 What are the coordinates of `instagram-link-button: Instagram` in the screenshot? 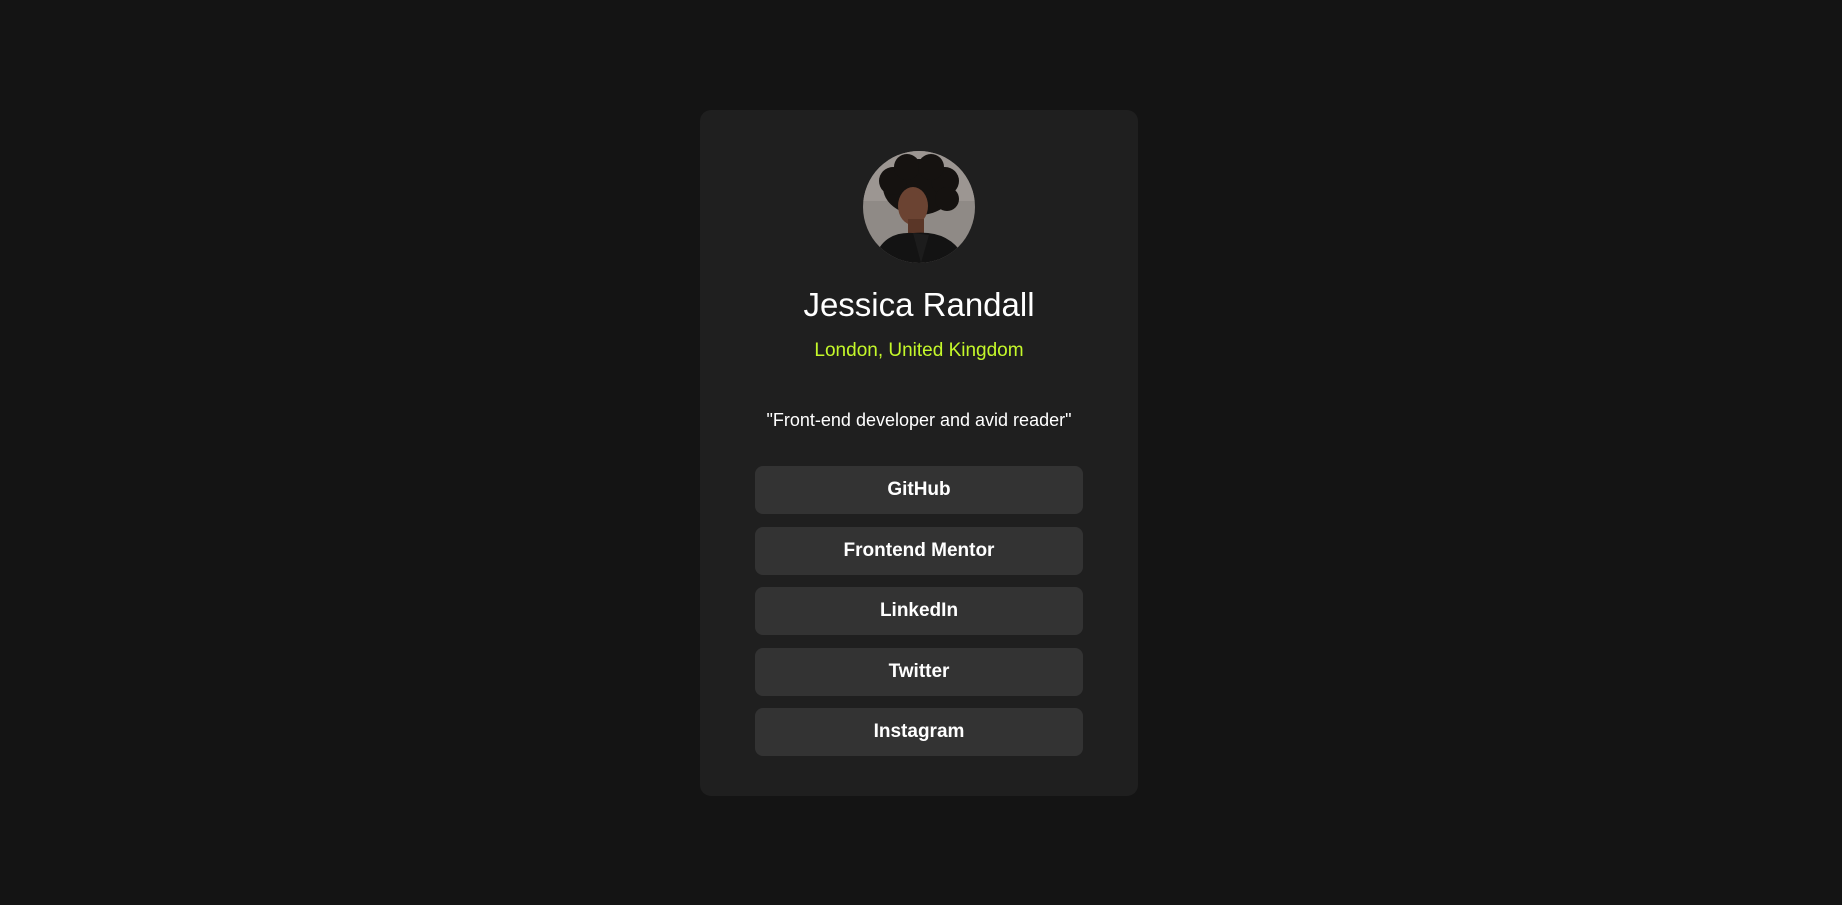 It's located at (919, 732).